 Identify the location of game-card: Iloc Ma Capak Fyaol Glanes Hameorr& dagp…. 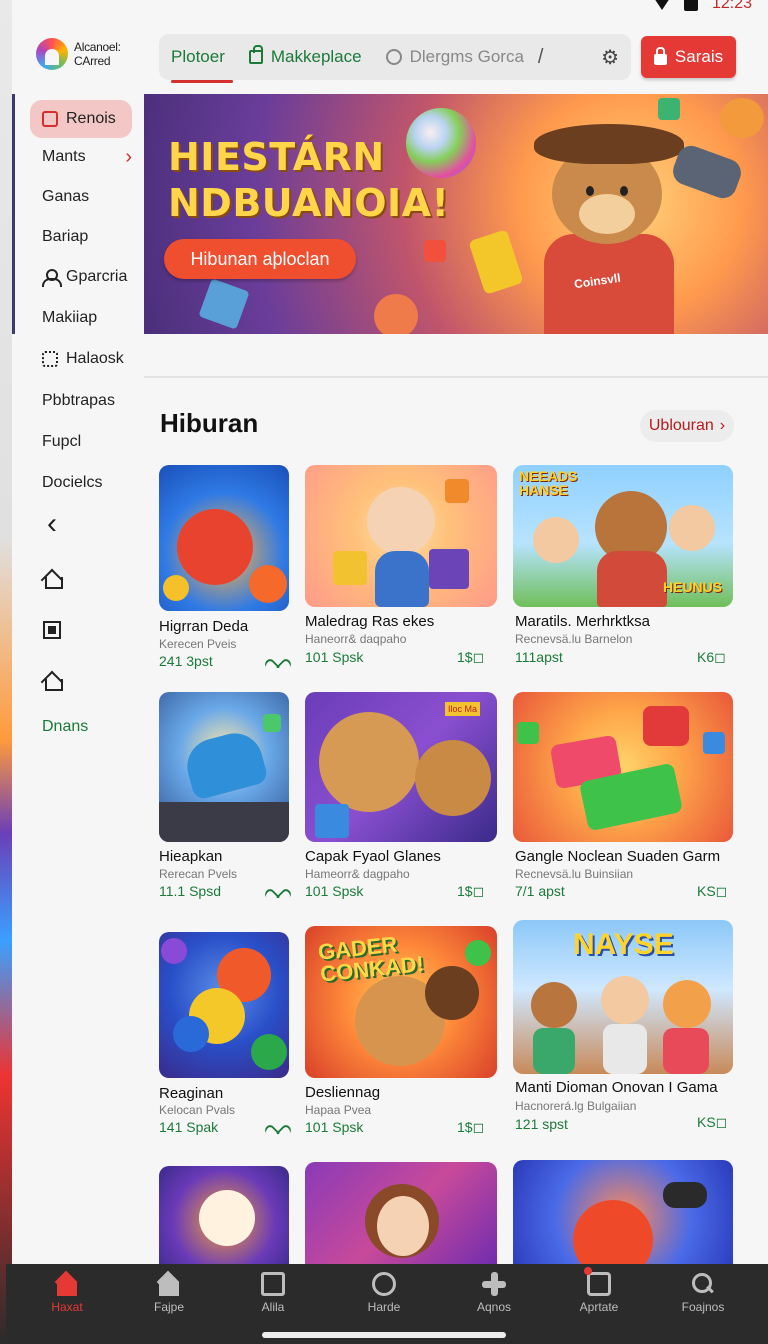
(401, 799).